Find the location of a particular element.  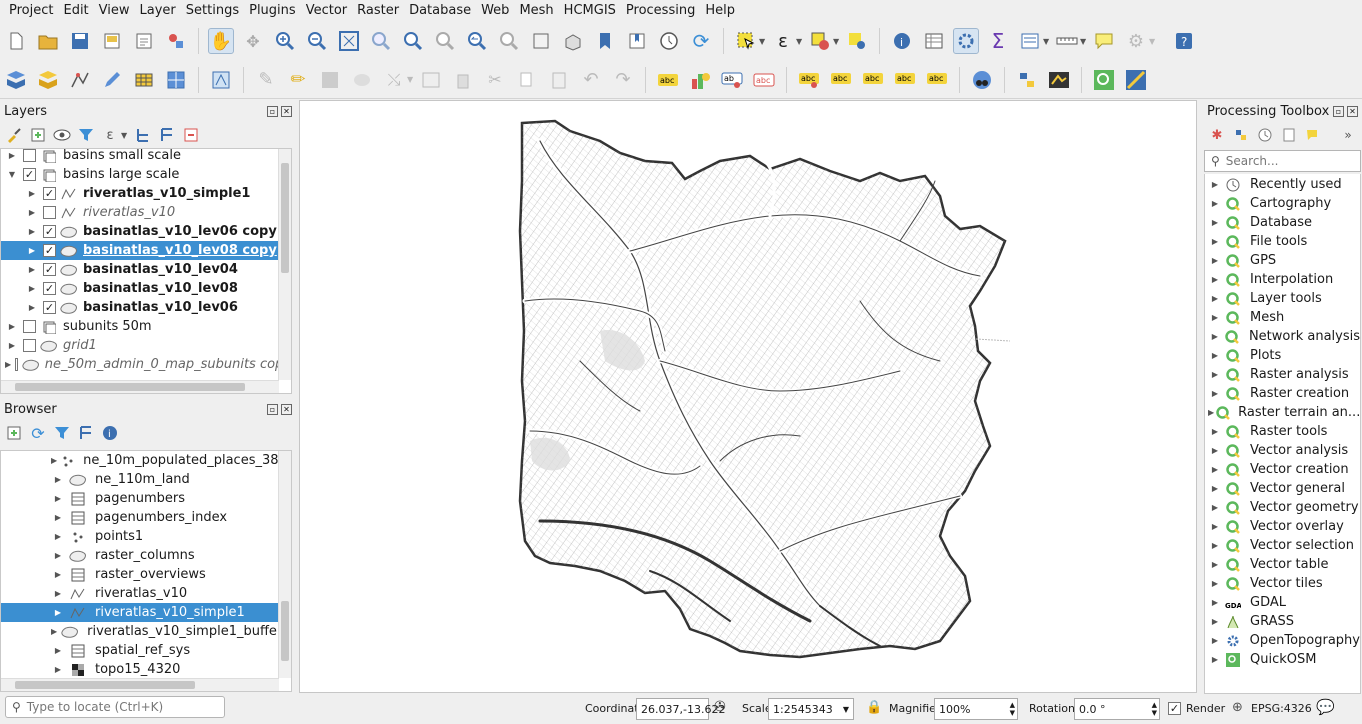

help-icon: ? is located at coordinates (1184, 41).